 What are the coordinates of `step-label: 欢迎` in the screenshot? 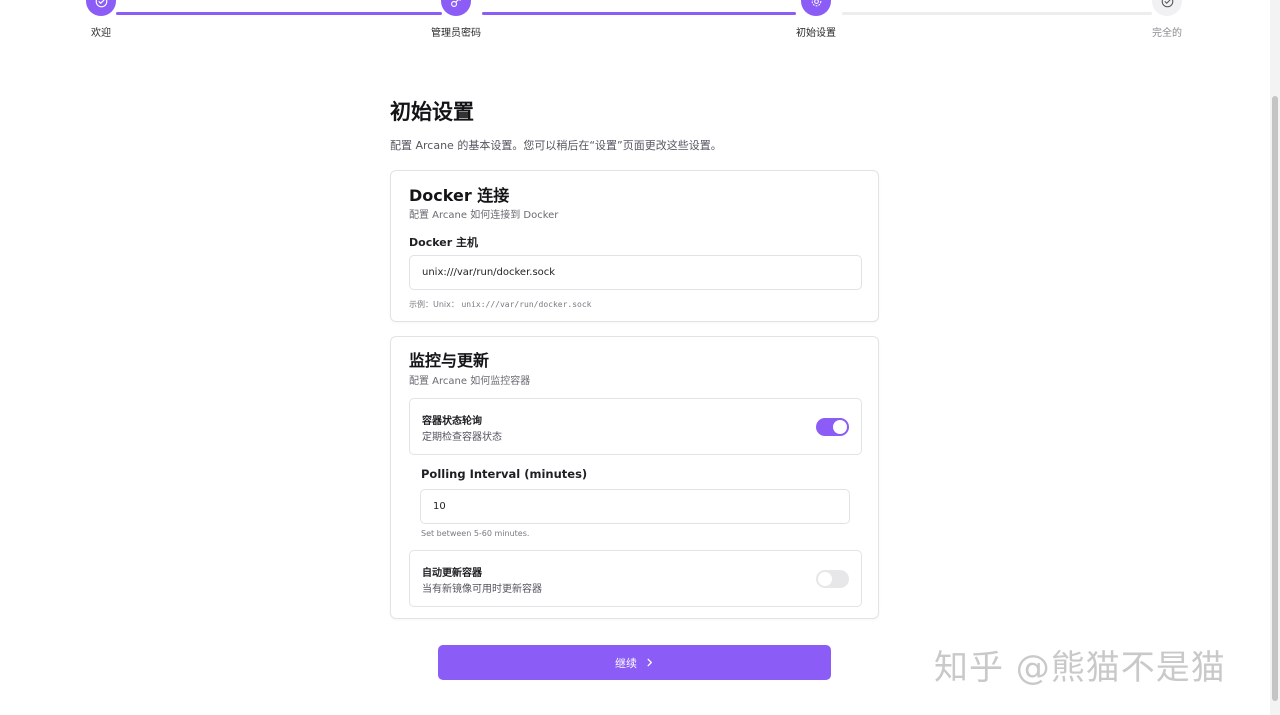 It's located at (101, 33).